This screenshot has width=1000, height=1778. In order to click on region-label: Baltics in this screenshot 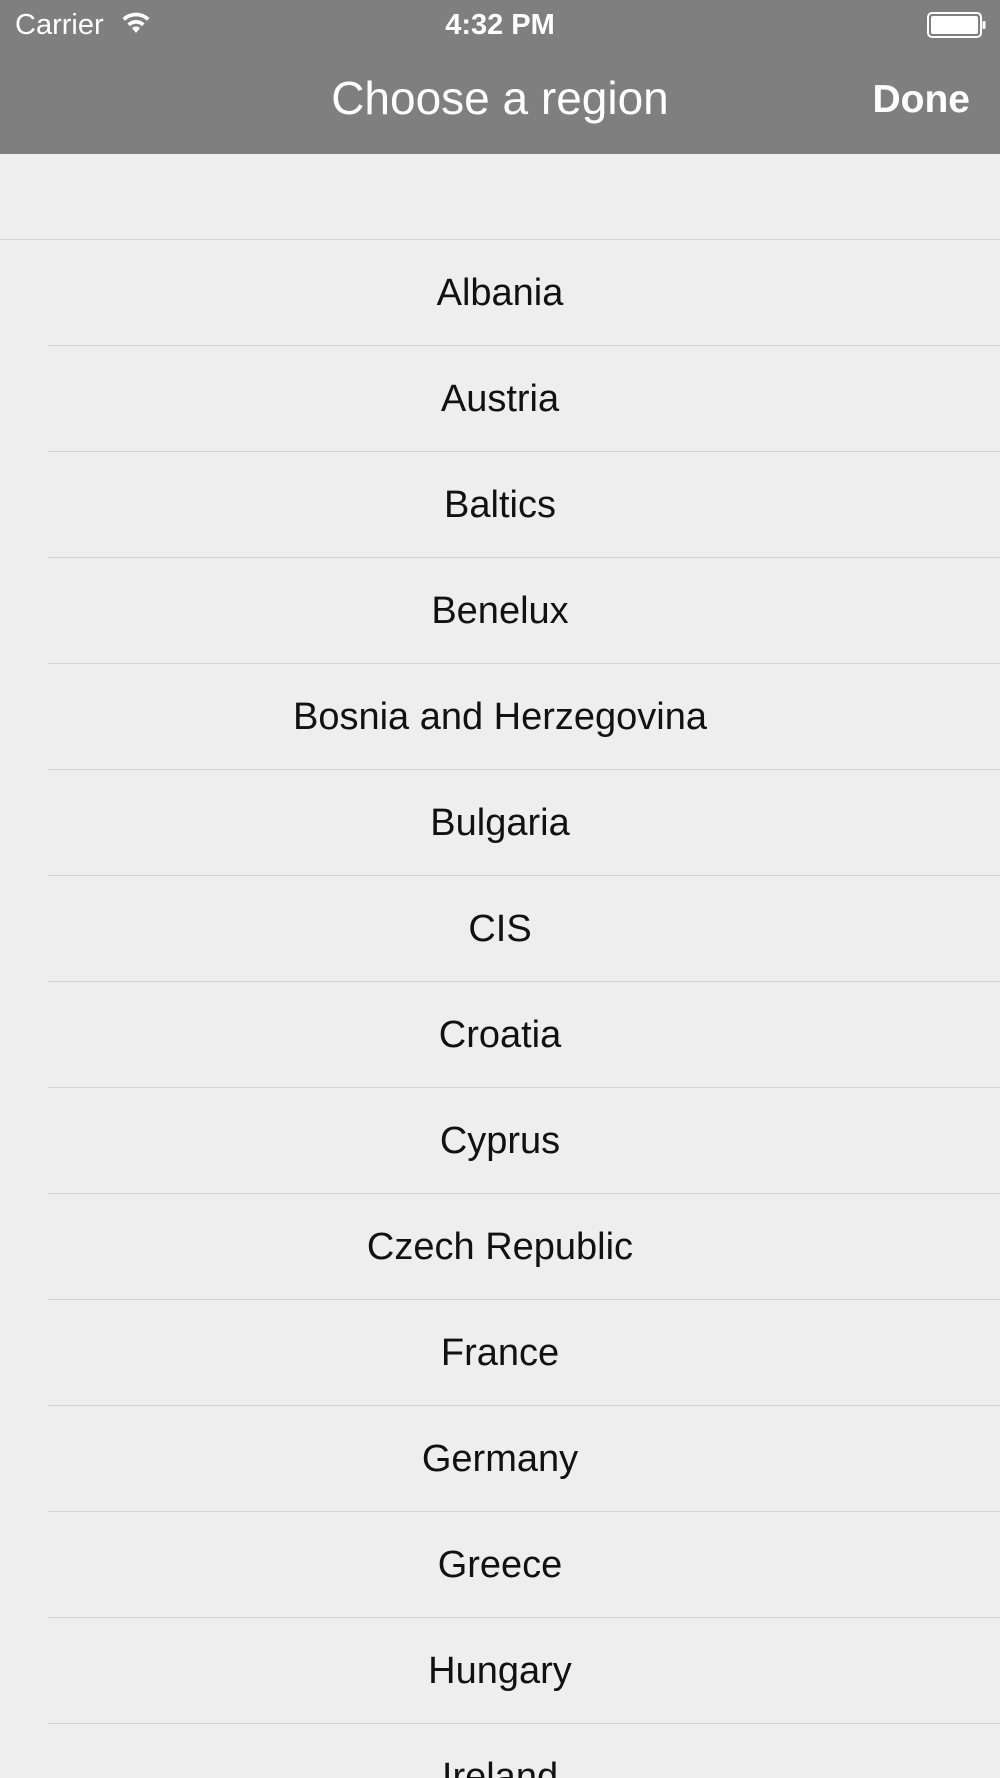, I will do `click(500, 505)`.